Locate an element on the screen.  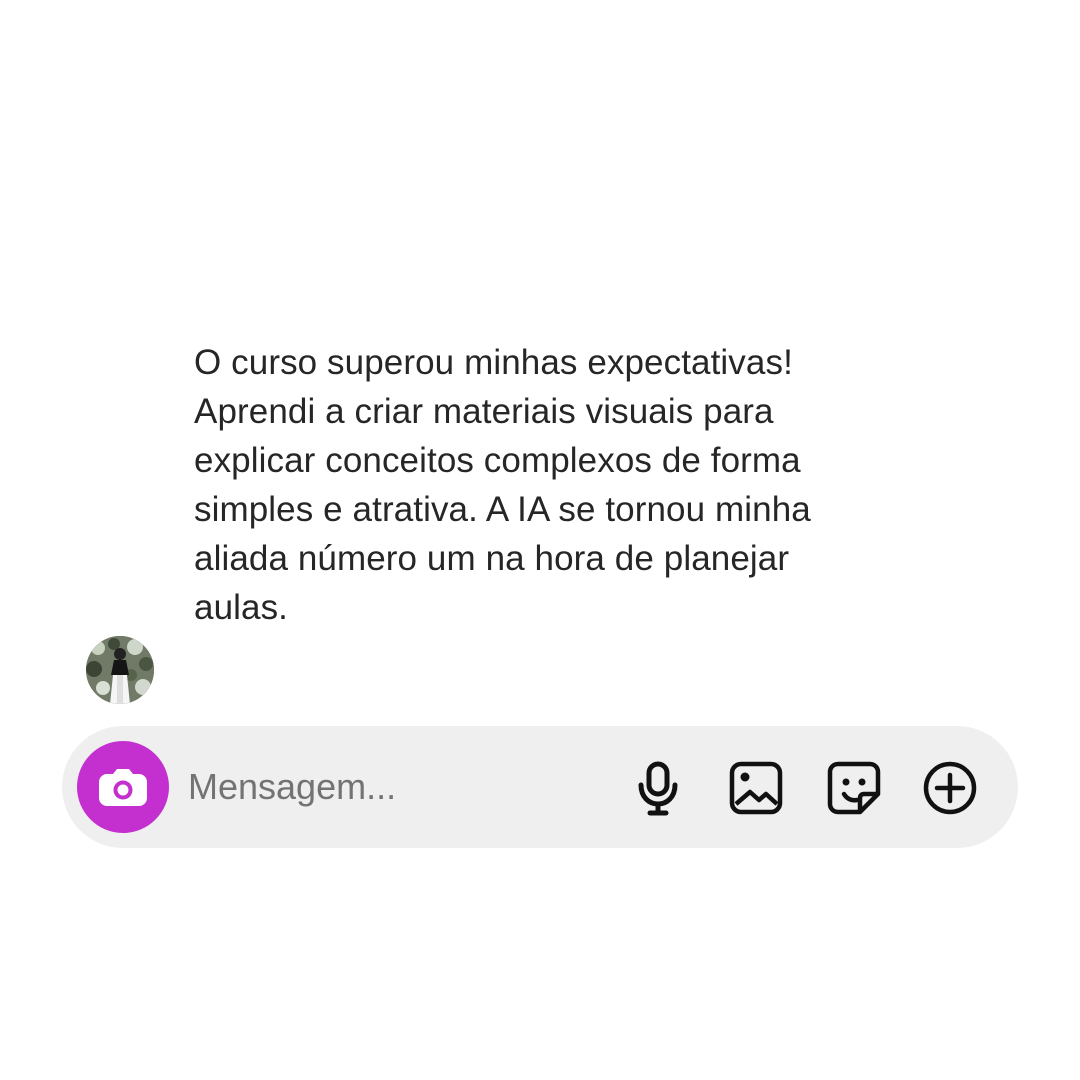
sticker-icon is located at coordinates (854, 788).